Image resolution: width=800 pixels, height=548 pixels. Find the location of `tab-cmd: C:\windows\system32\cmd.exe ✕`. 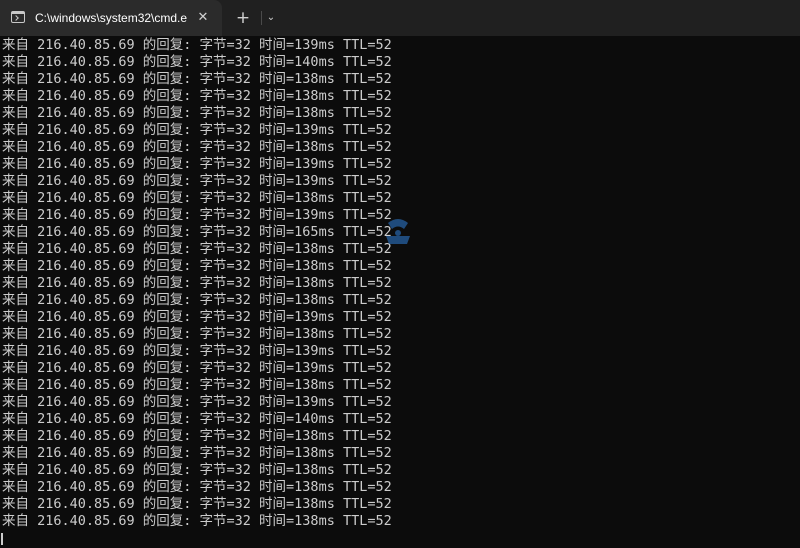

tab-cmd: C:\windows\system32\cmd.exe ✕ is located at coordinates (111, 18).